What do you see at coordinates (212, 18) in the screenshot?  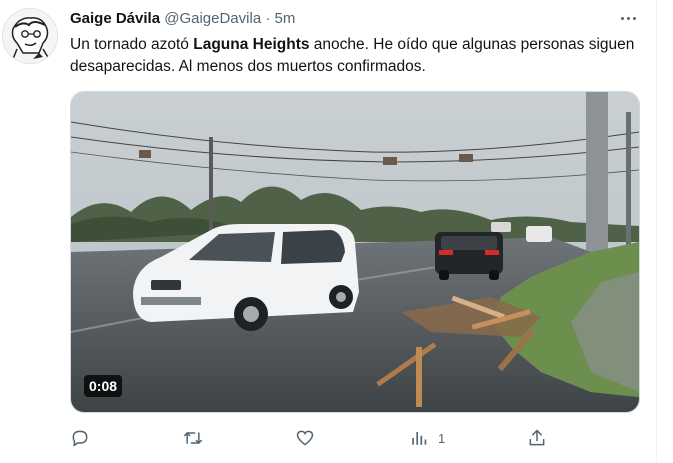 I see `user-handle: @GaigeDavila` at bounding box center [212, 18].